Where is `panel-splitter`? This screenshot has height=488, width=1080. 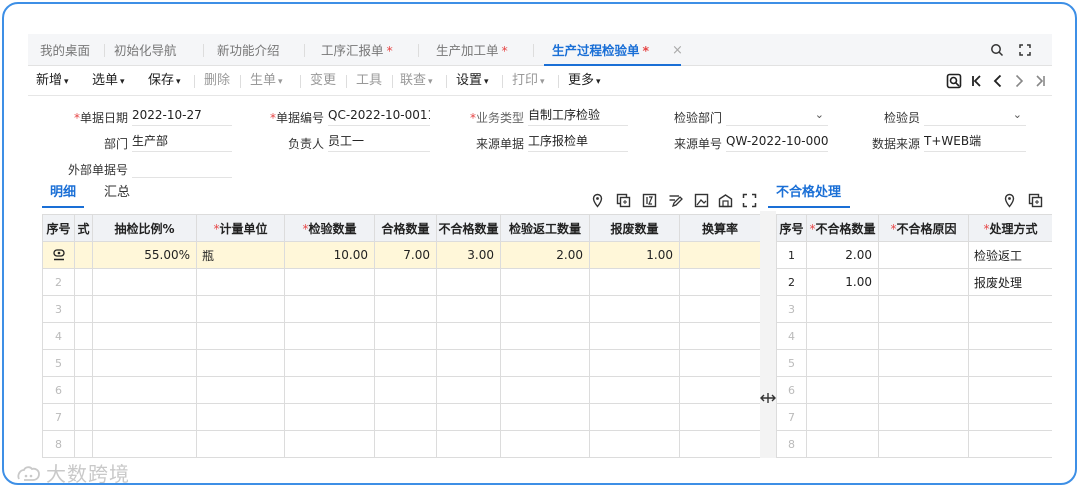 panel-splitter is located at coordinates (768, 334).